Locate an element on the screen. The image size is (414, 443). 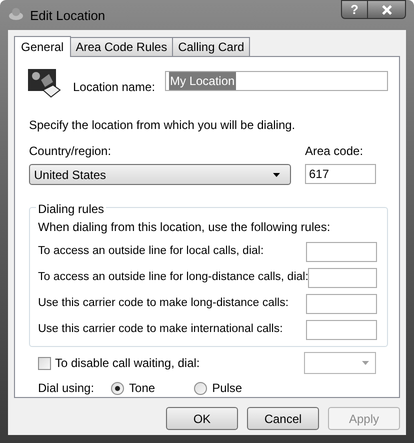
country-label: Country/region: is located at coordinates (70, 151).